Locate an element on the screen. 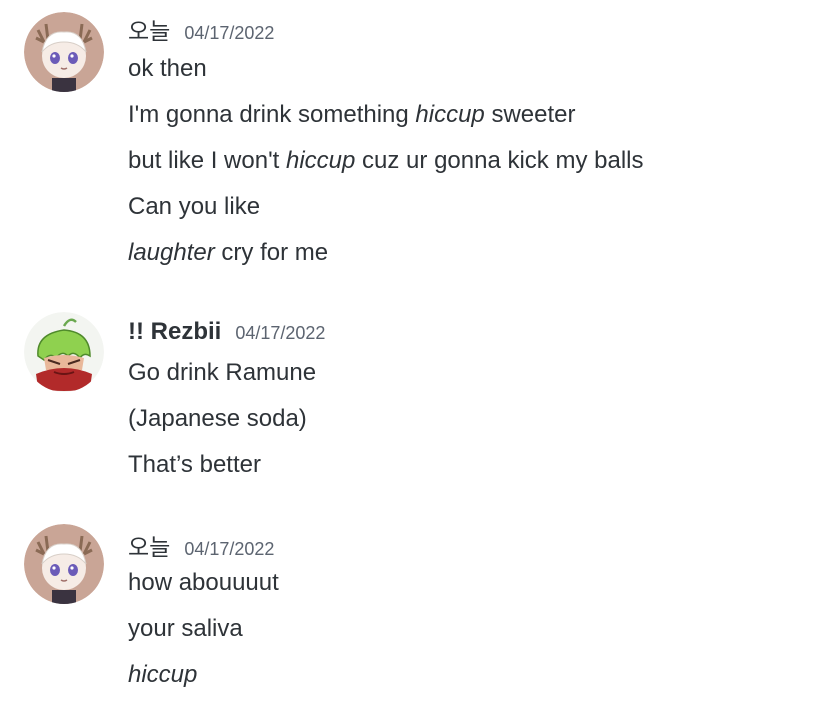 Image resolution: width=828 pixels, height=718 pixels. message-text: sweeter is located at coordinates (530, 114).